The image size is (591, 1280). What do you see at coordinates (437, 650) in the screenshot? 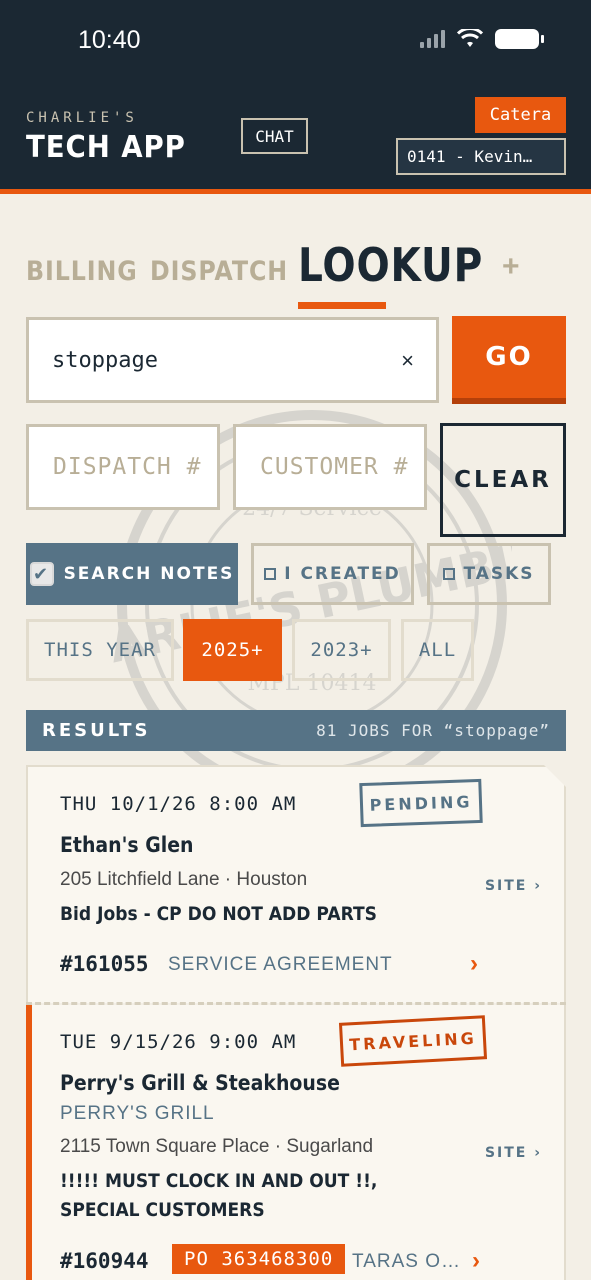
I see `period-all: ALL` at bounding box center [437, 650].